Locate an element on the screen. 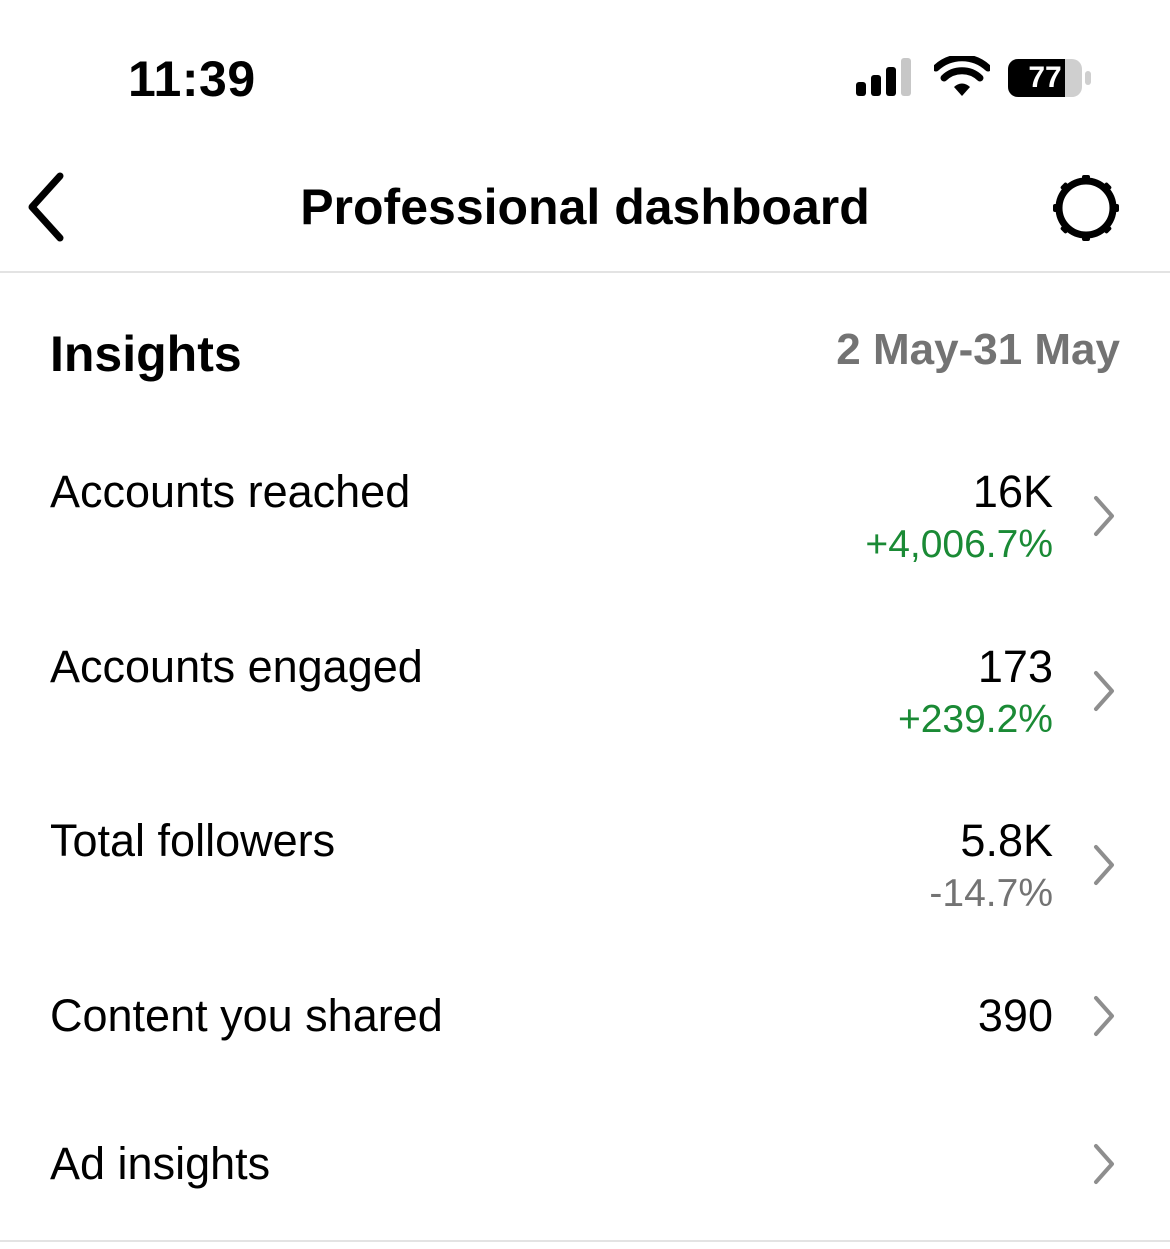 The height and width of the screenshot is (1249, 1170). page-title: Professional dashboard is located at coordinates (585, 207).